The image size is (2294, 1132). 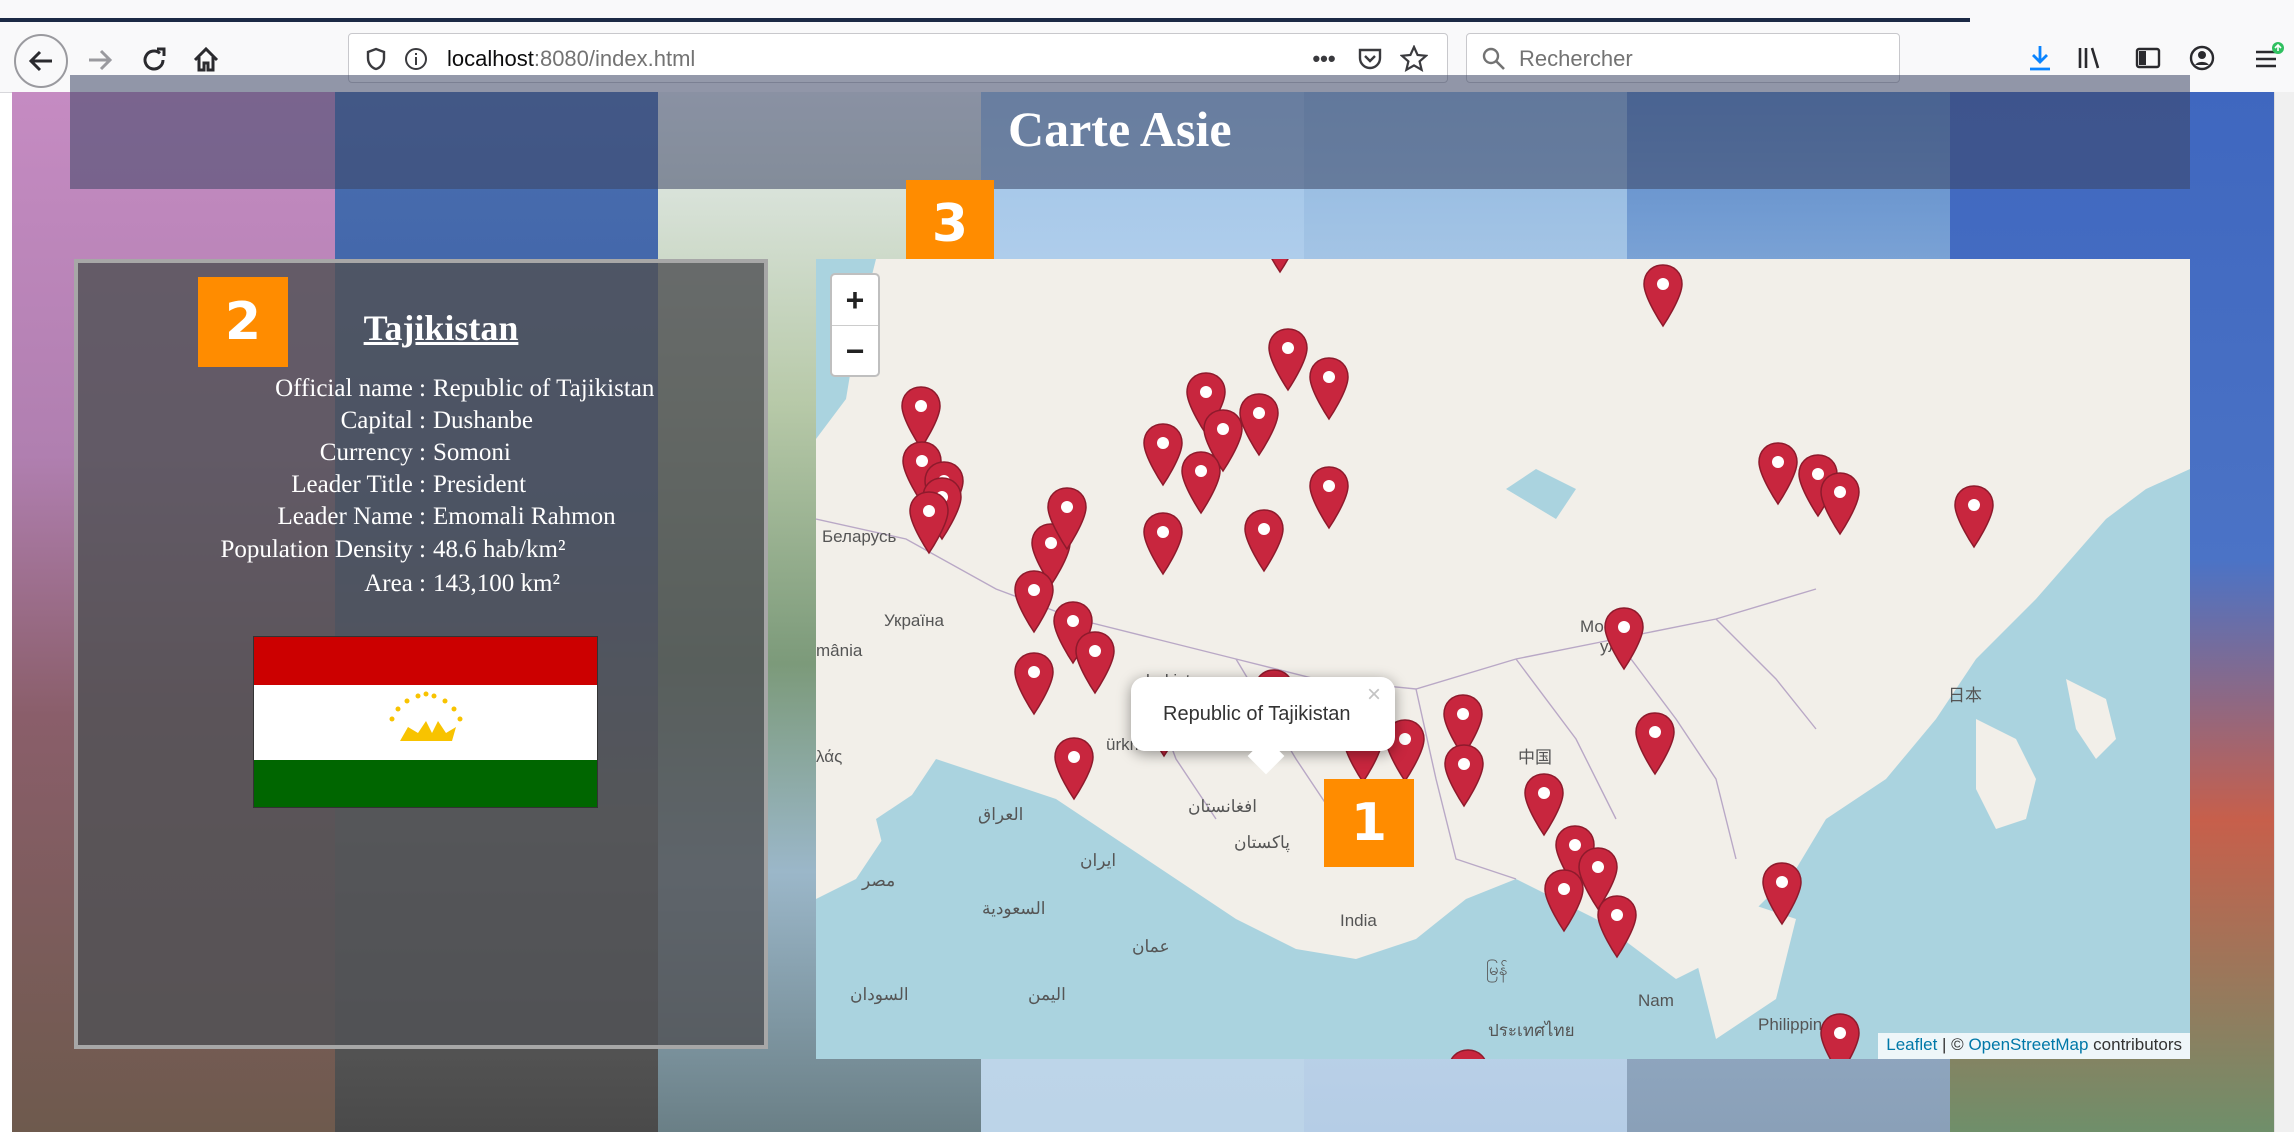 What do you see at coordinates (1262, 842) in the screenshot?
I see `map-label: پاکستان` at bounding box center [1262, 842].